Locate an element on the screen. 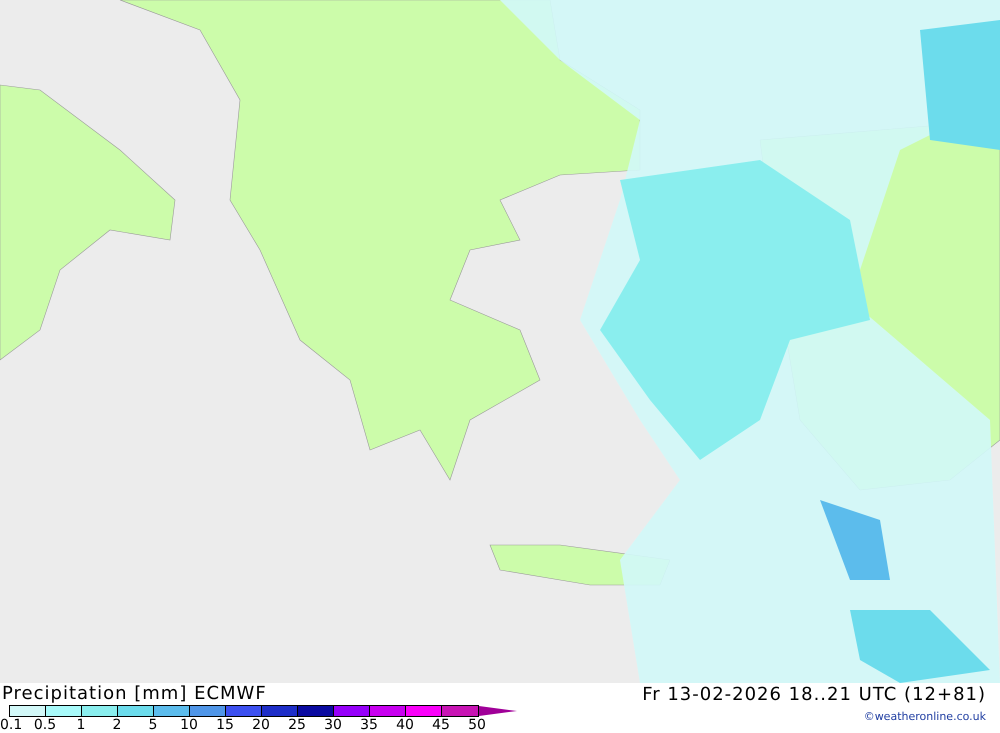 The width and height of the screenshot is (1000, 733). scale-label: 1 is located at coordinates (81, 725).